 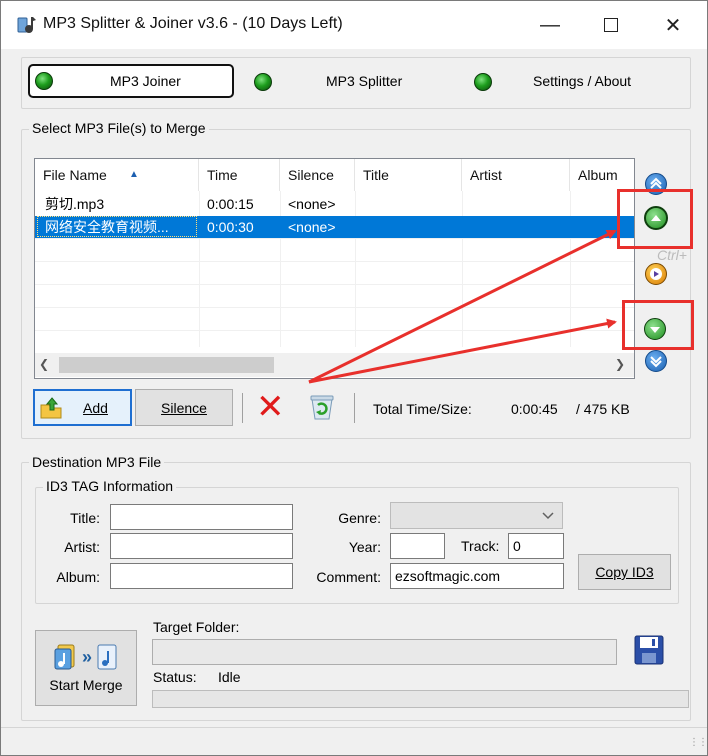 What do you see at coordinates (603, 409) in the screenshot?
I see `total-size-value: / 475 KB` at bounding box center [603, 409].